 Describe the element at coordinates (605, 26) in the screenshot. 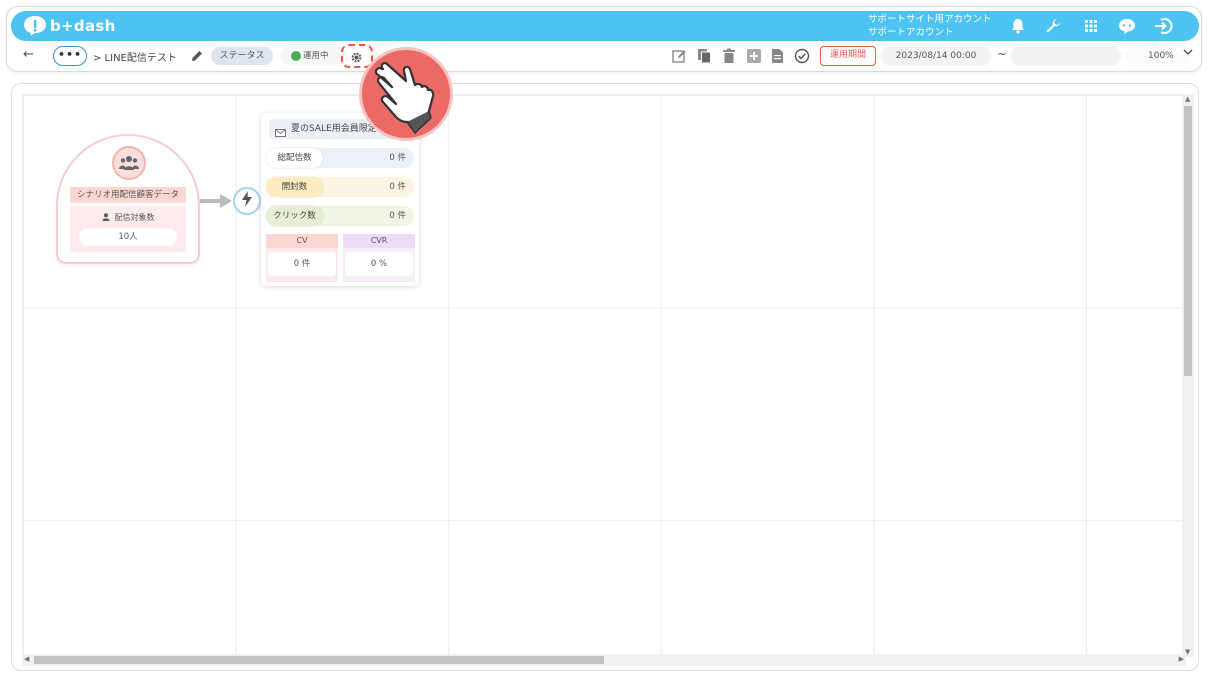

I see `app-header: b+dash サポートサイト用アカウント サポートアカウント` at that location.